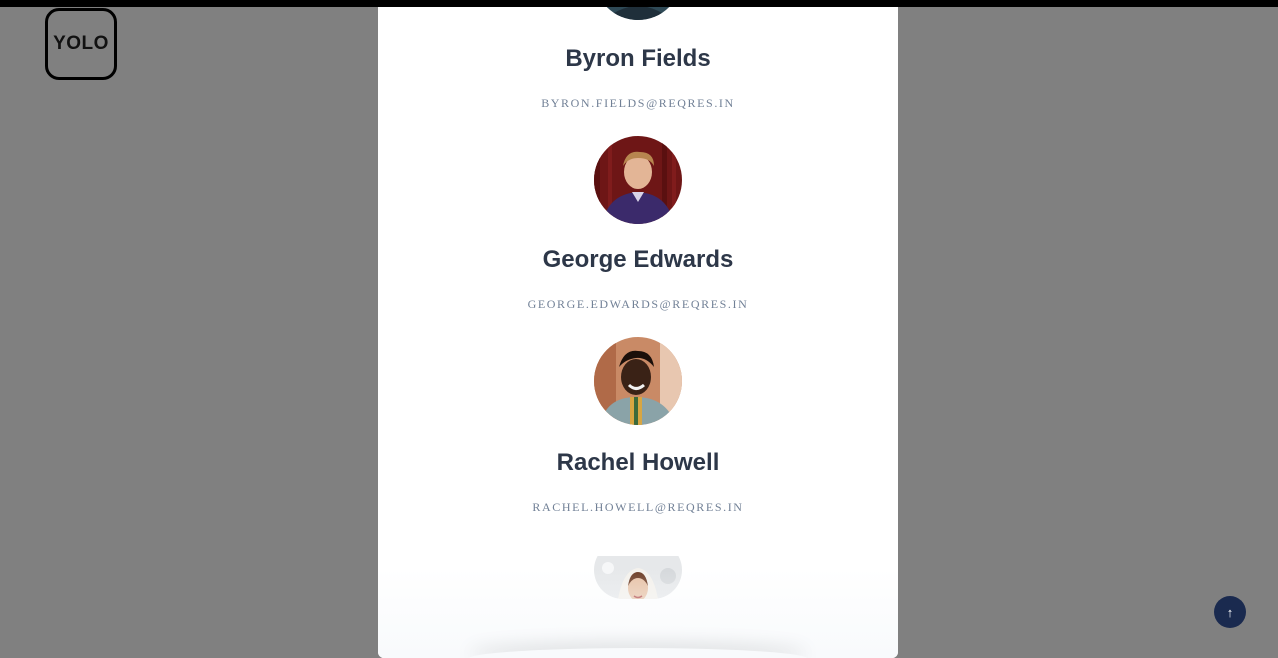 The image size is (1278, 658). What do you see at coordinates (638, 304) in the screenshot?
I see `user-email: GEORGE.EDWARDS@REQRES.IN` at bounding box center [638, 304].